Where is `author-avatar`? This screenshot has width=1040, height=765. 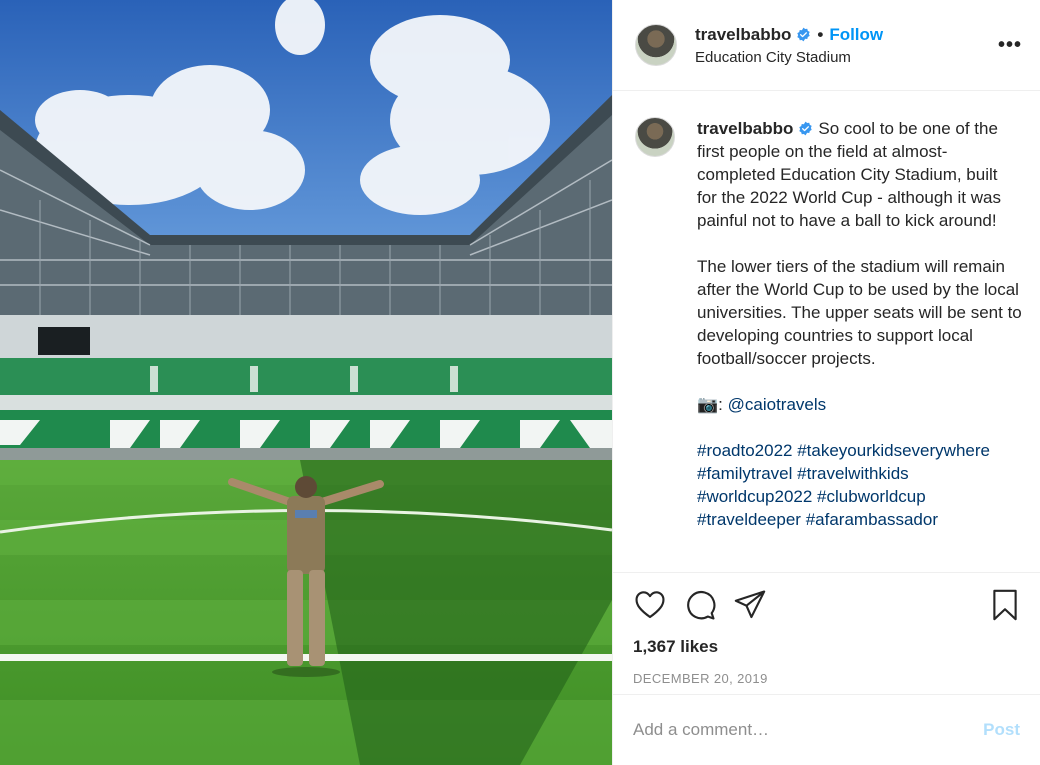
author-avatar is located at coordinates (656, 45).